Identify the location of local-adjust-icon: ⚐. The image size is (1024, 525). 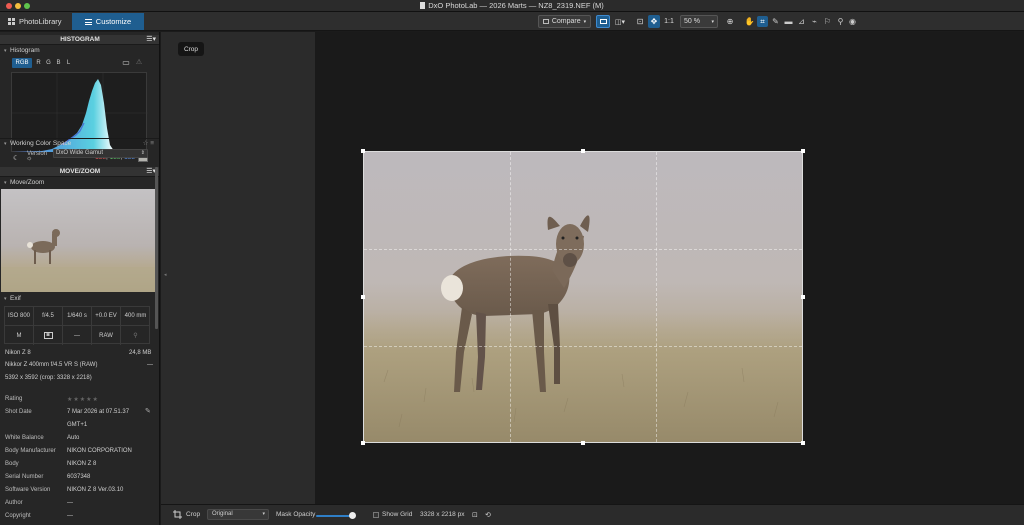
(827, 21).